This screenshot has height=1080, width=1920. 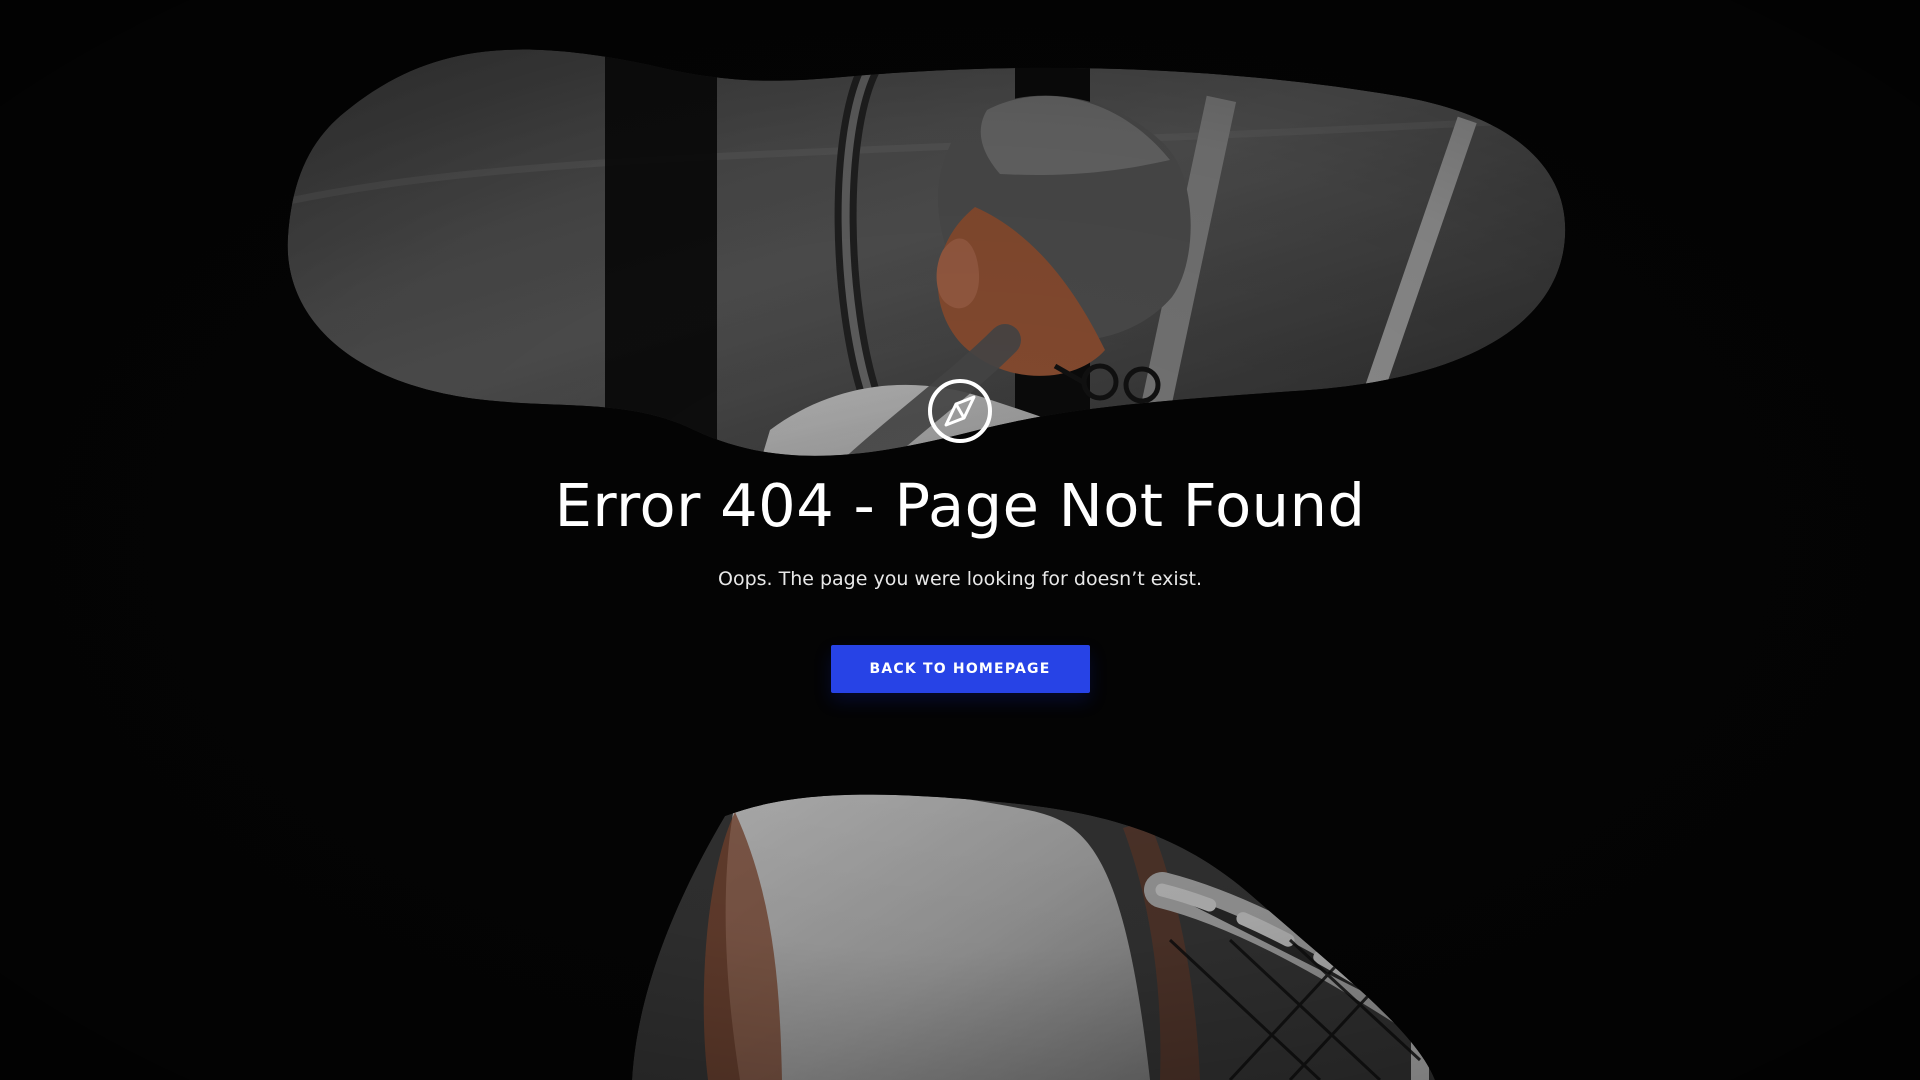 I want to click on page-title: Error 404 - Page Not Found, so click(x=960, y=505).